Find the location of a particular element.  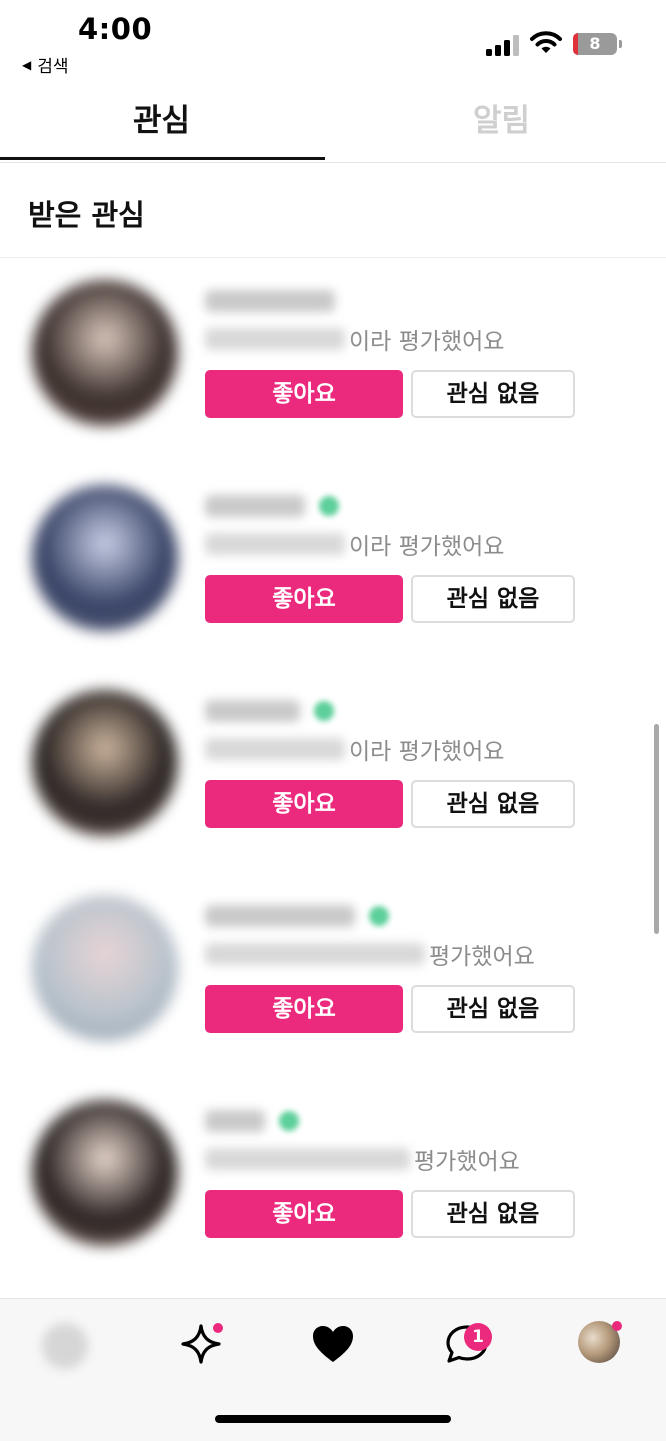

battery-icon: 8 is located at coordinates (595, 44).